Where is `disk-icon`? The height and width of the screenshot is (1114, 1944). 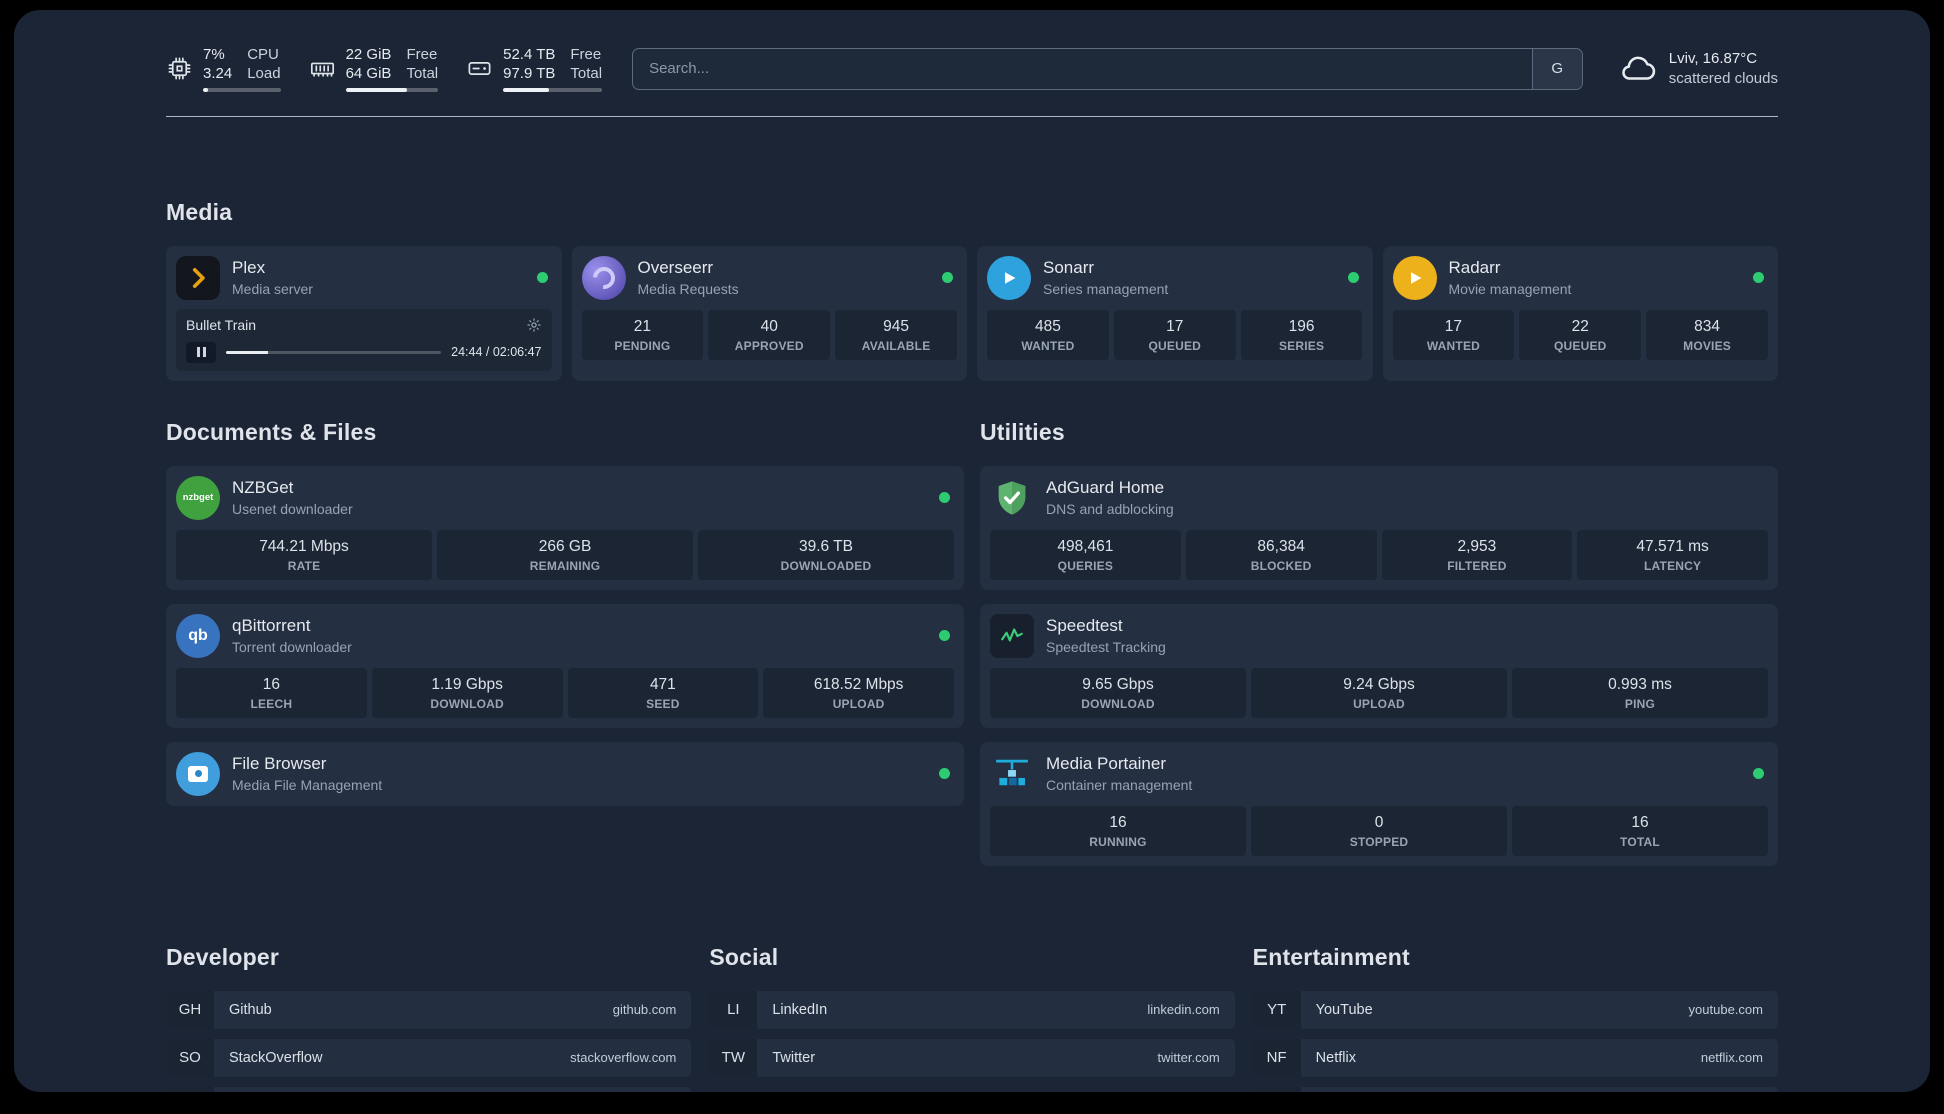 disk-icon is located at coordinates (479, 68).